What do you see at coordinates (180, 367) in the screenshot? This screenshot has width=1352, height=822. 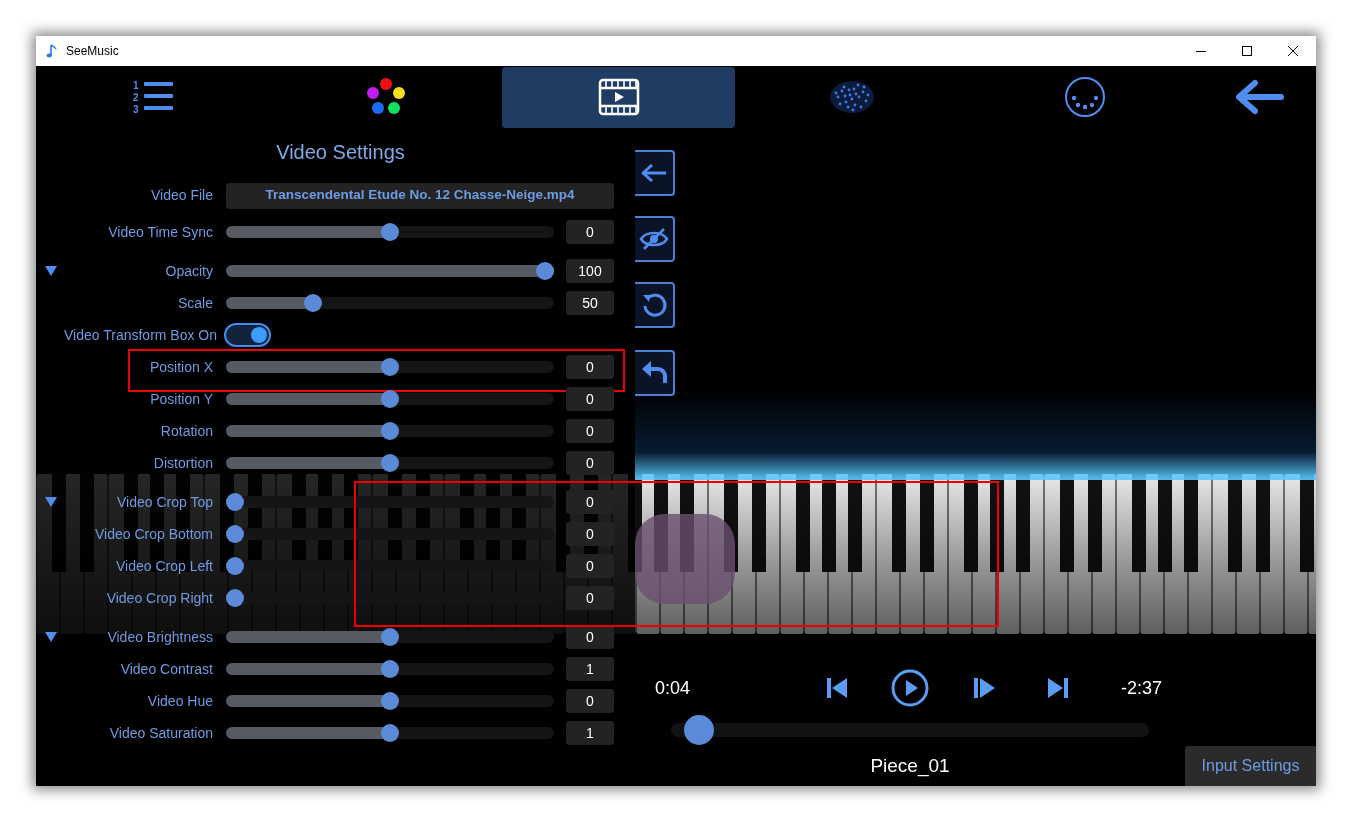 I see `setting-label: Position X` at bounding box center [180, 367].